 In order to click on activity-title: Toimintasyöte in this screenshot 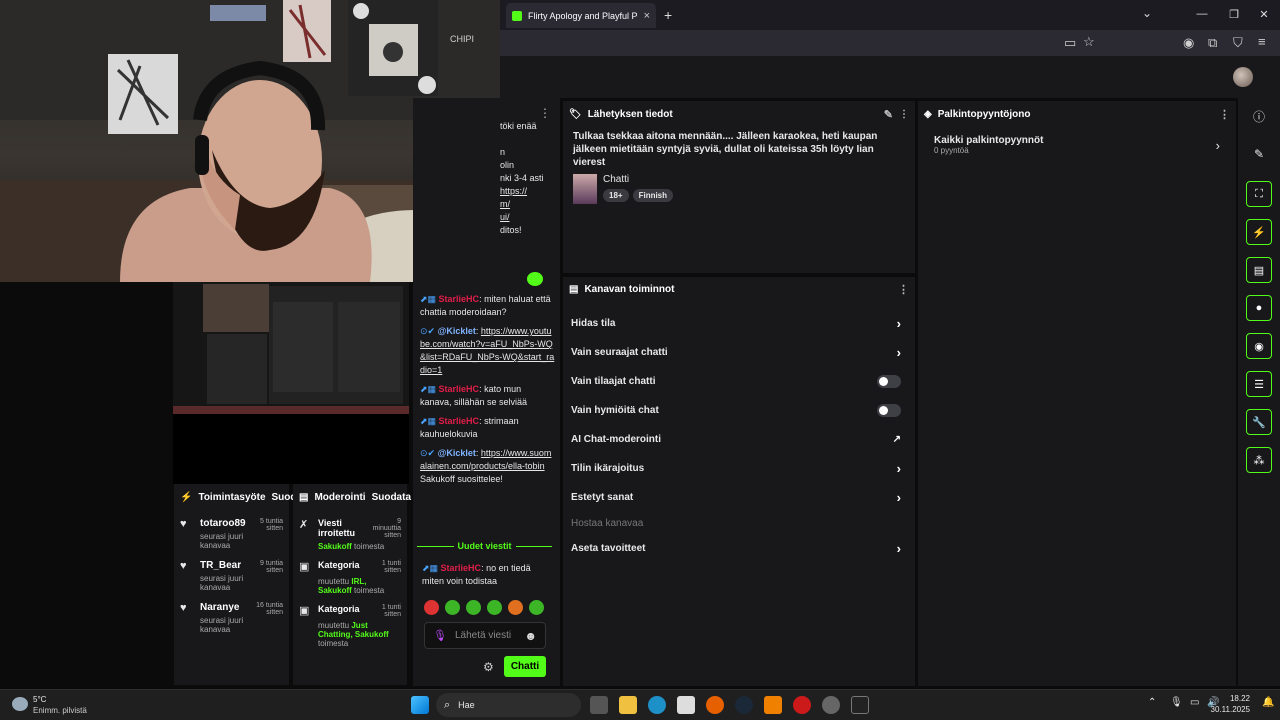, I will do `click(232, 497)`.